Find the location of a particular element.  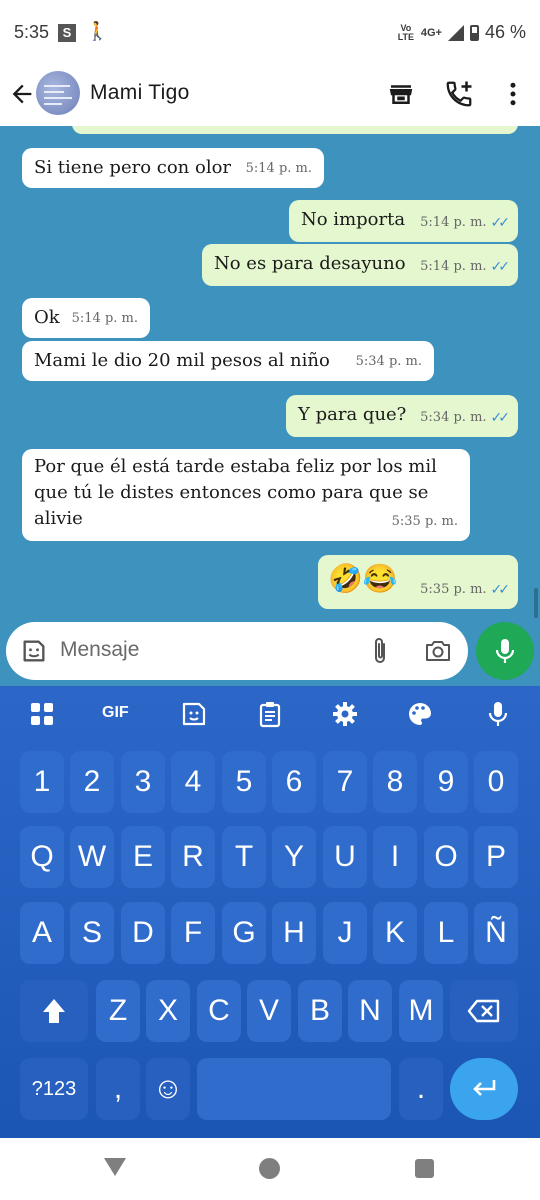

status-time: 5:35 is located at coordinates (32, 32).